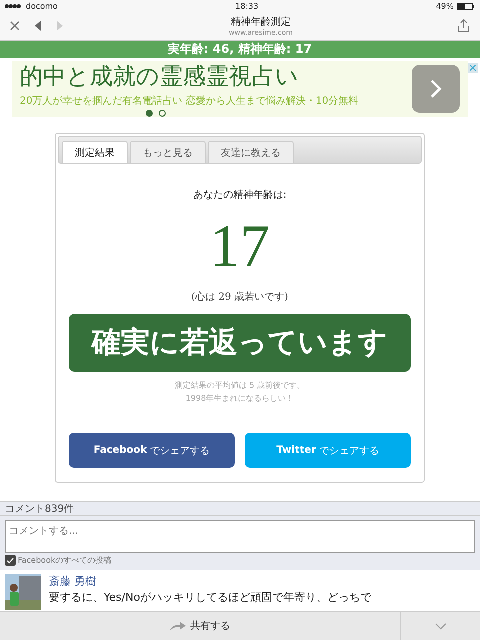  What do you see at coordinates (210, 581) in the screenshot?
I see `comment-author: 斎藤 勇樹` at bounding box center [210, 581].